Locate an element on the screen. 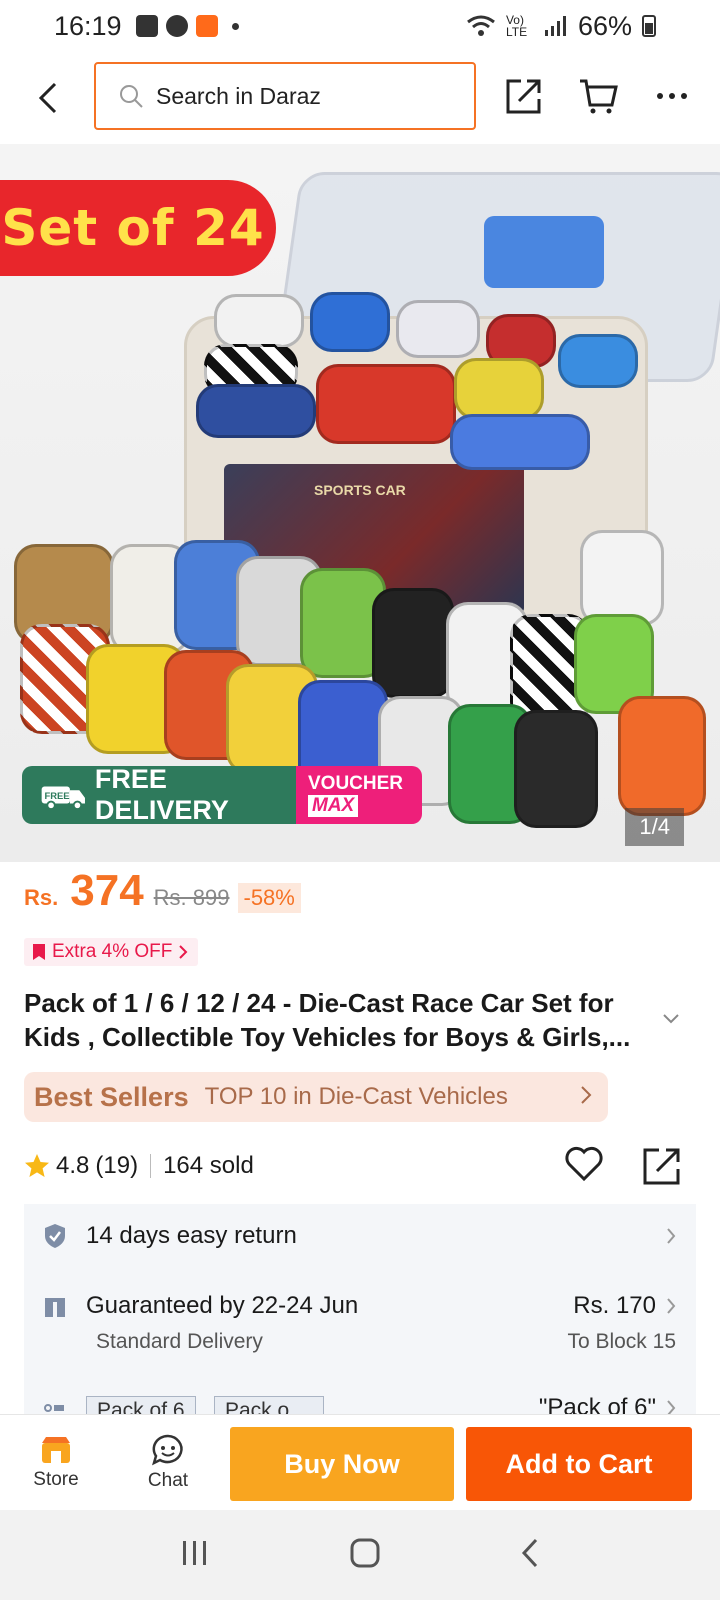 The height and width of the screenshot is (1600, 720). battery-percent: 66% is located at coordinates (604, 25).